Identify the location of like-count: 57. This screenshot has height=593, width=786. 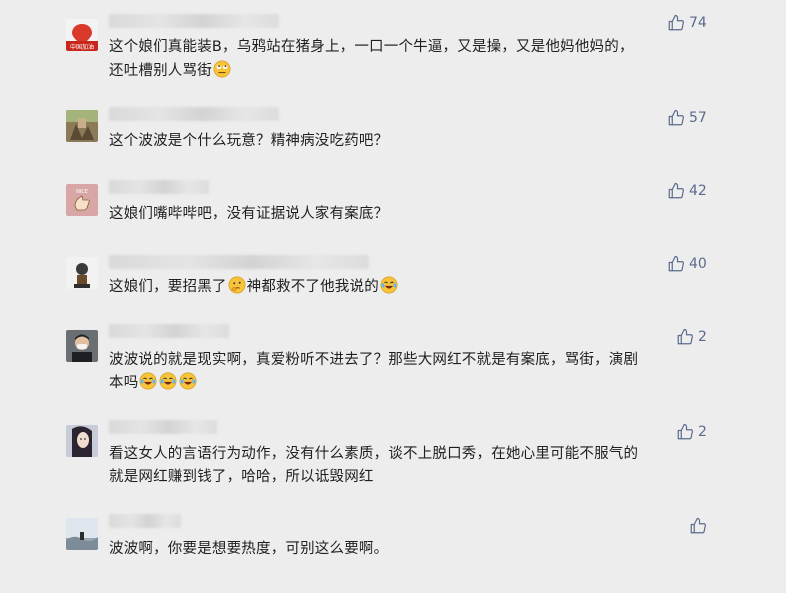
(698, 118).